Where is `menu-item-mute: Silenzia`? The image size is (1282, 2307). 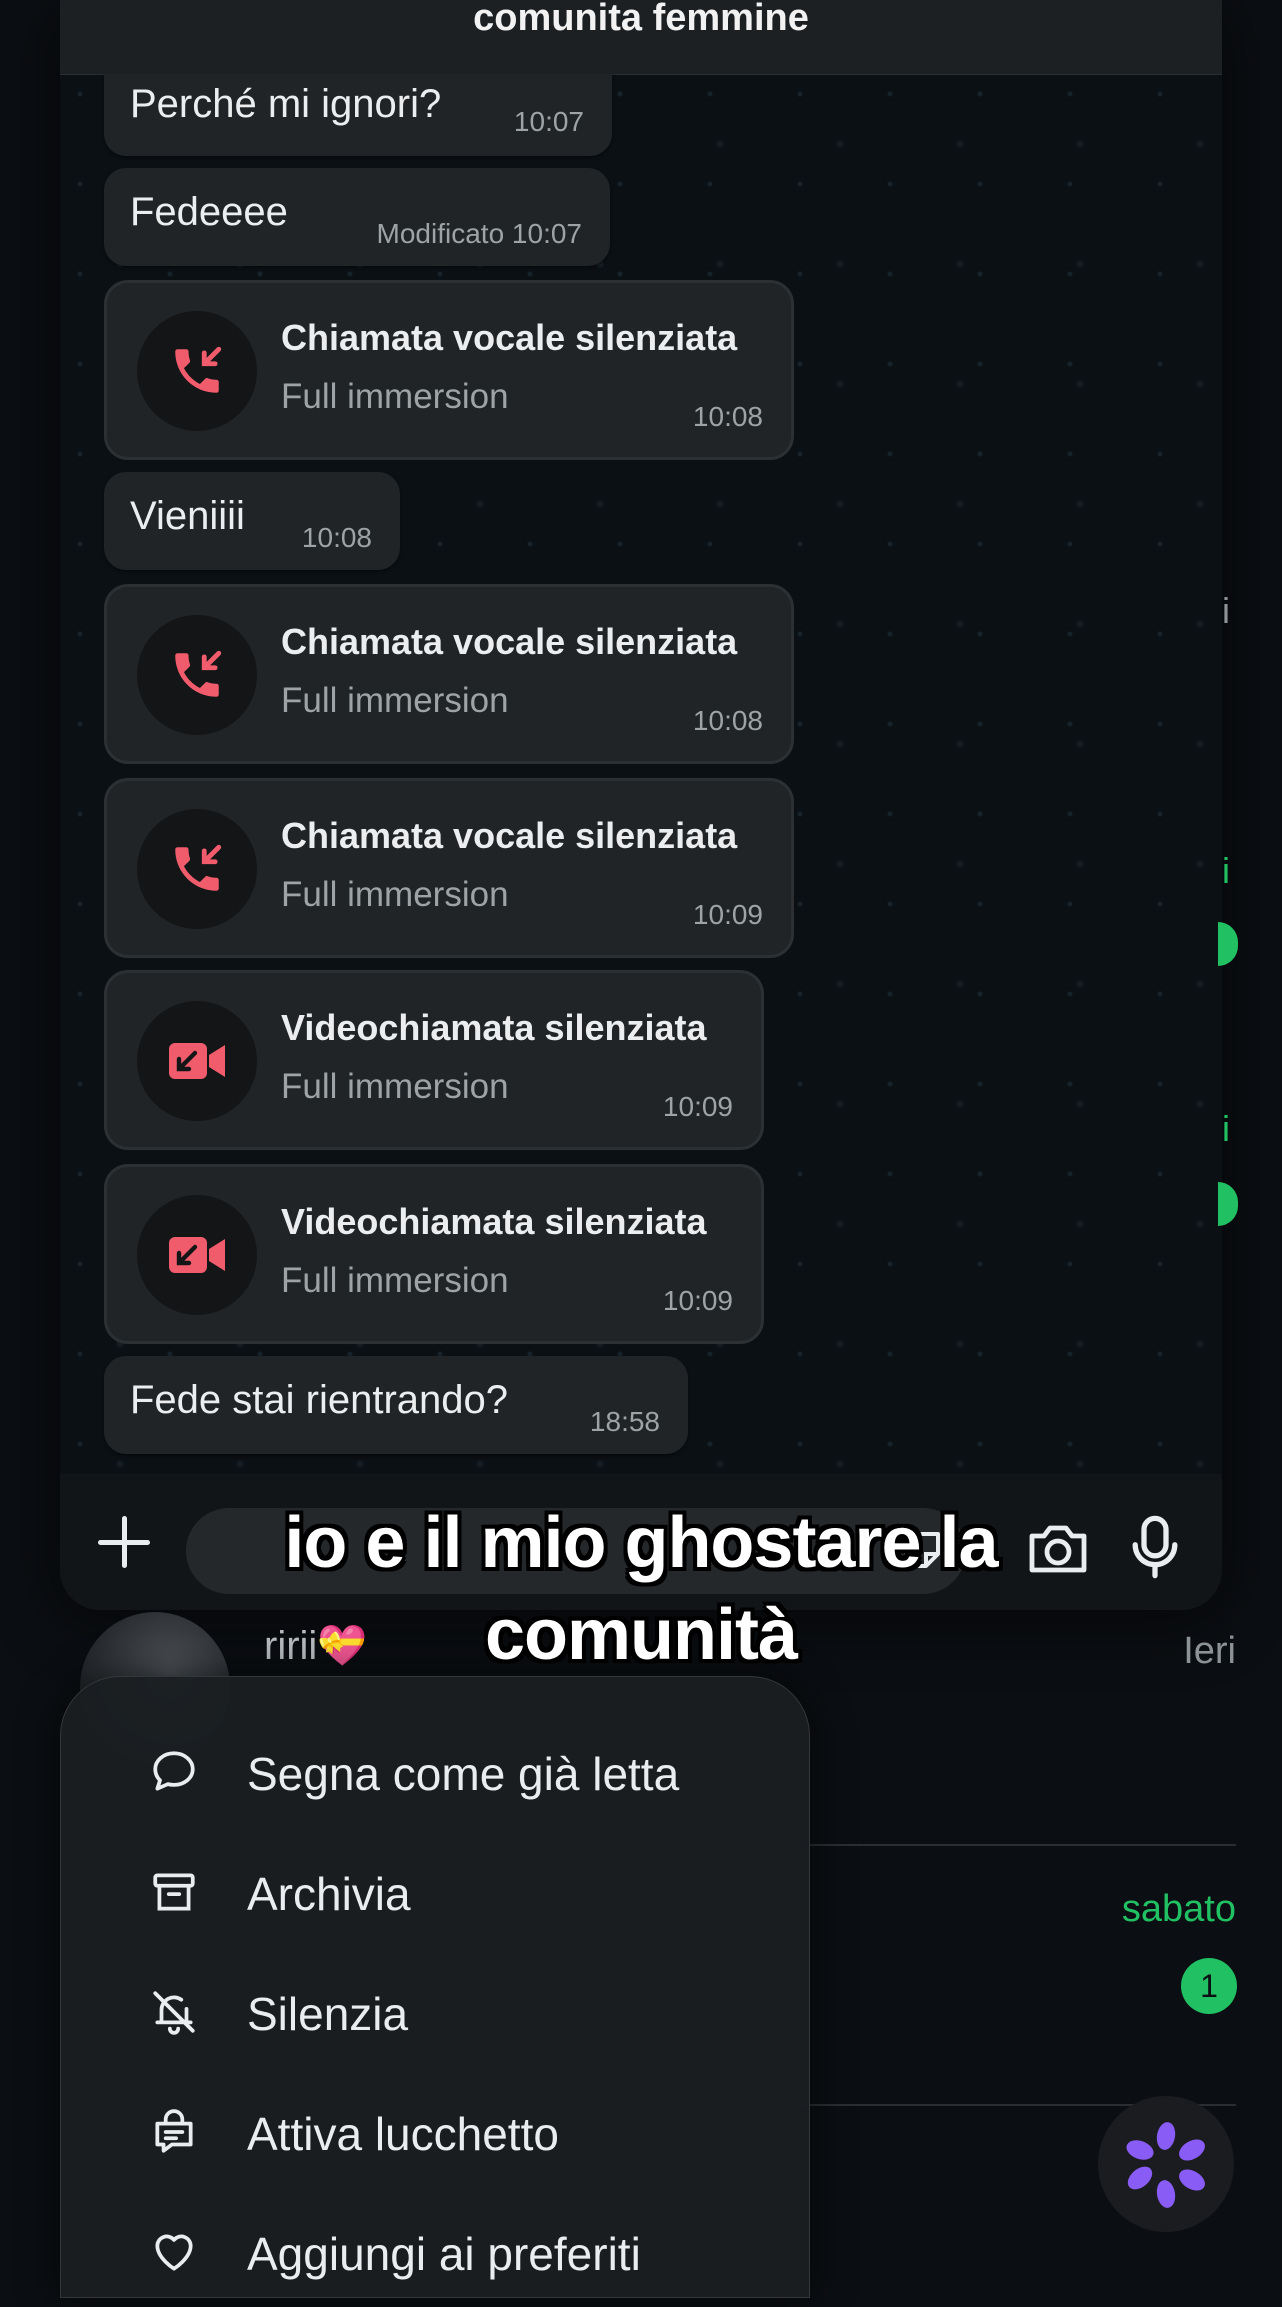
menu-item-mute: Silenzia is located at coordinates (435, 2012).